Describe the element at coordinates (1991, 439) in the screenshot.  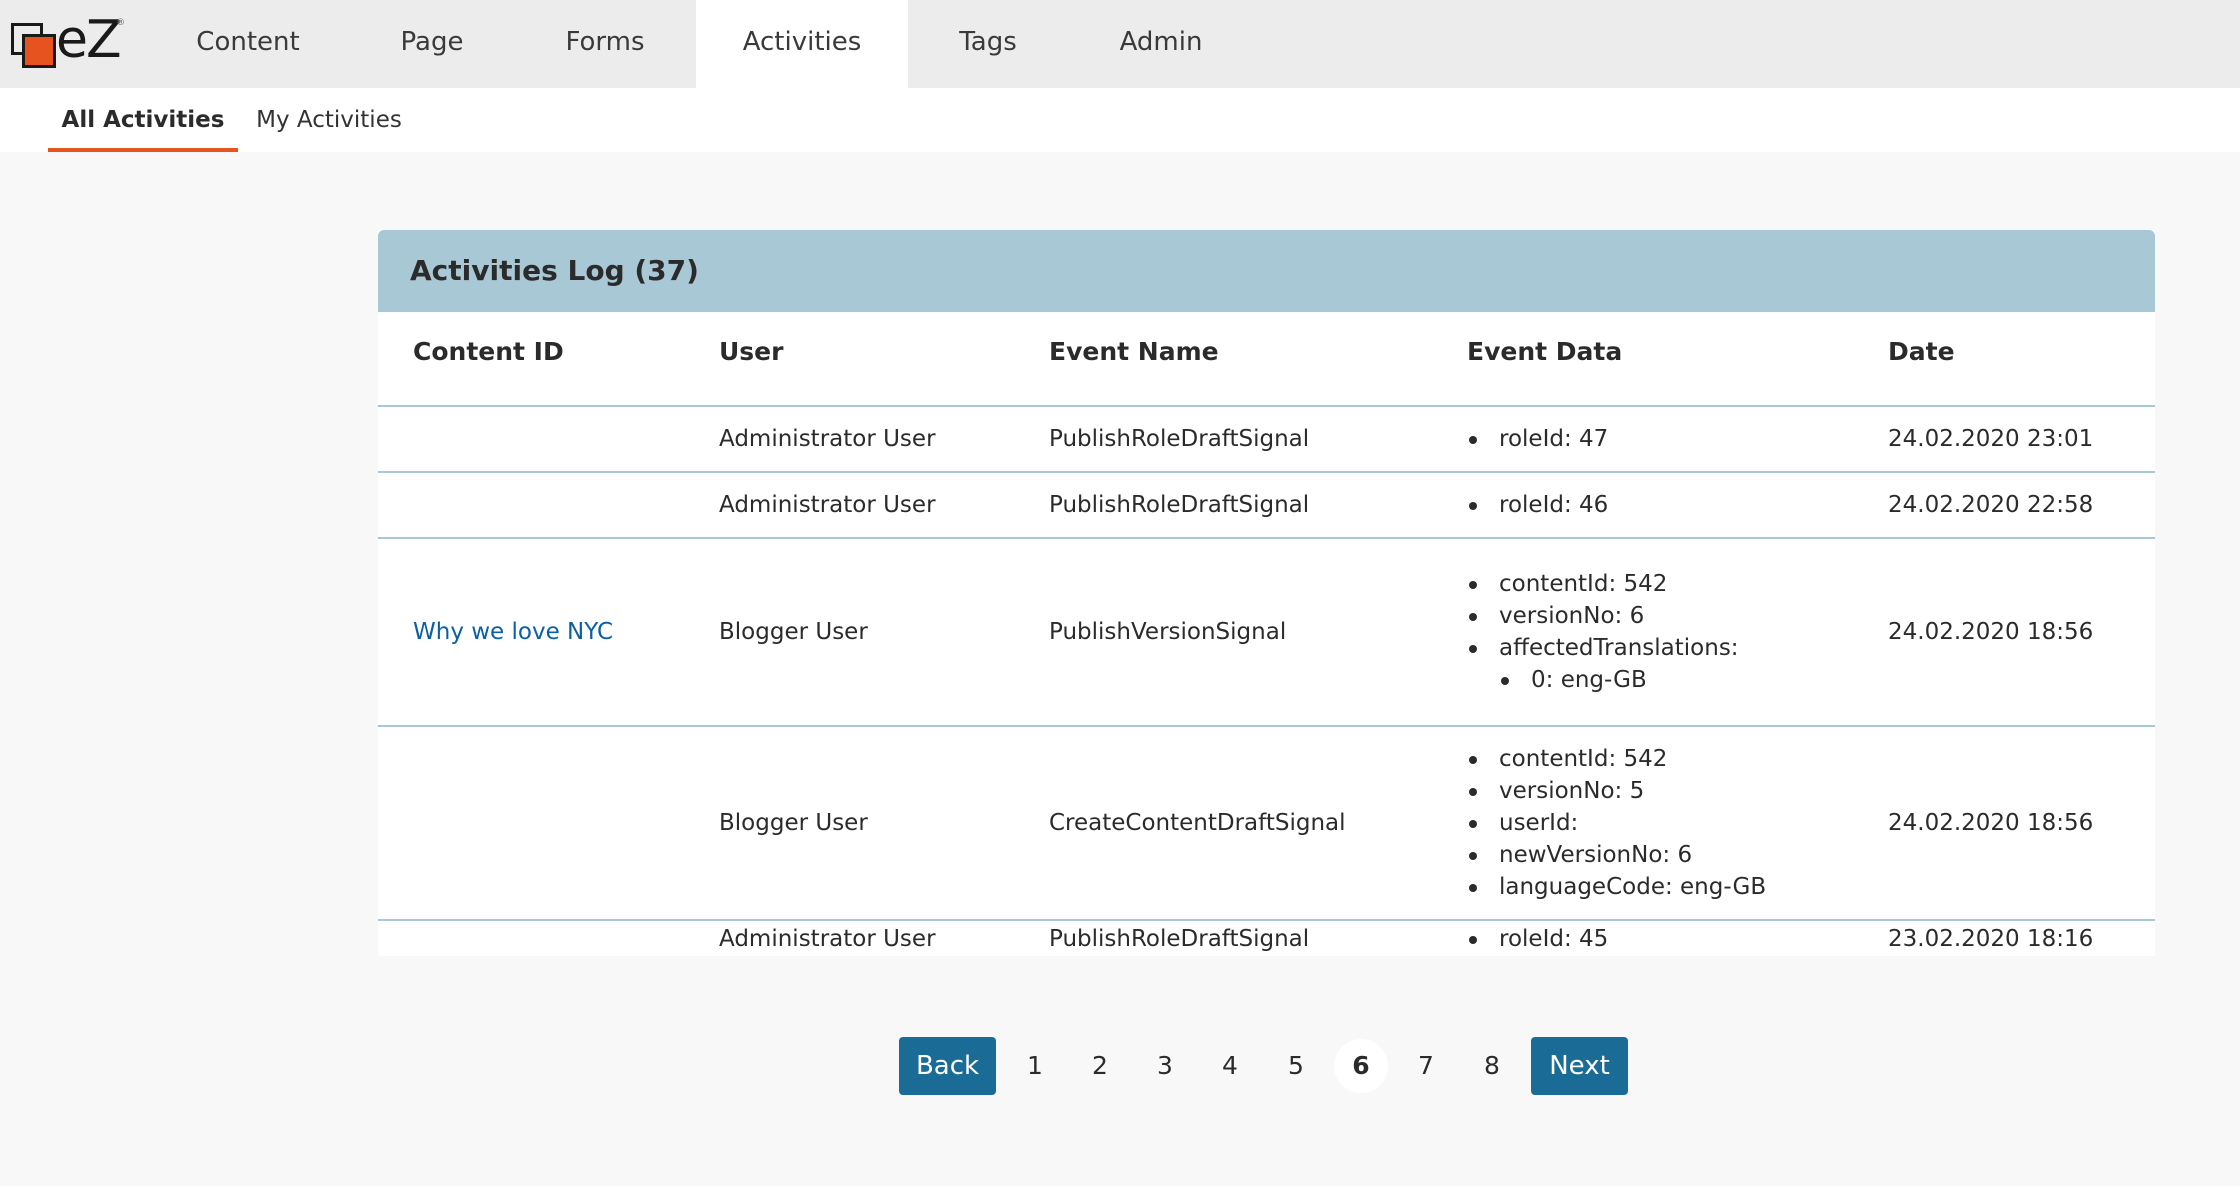
I see `row-date: 24.02.2020 23:01` at that location.